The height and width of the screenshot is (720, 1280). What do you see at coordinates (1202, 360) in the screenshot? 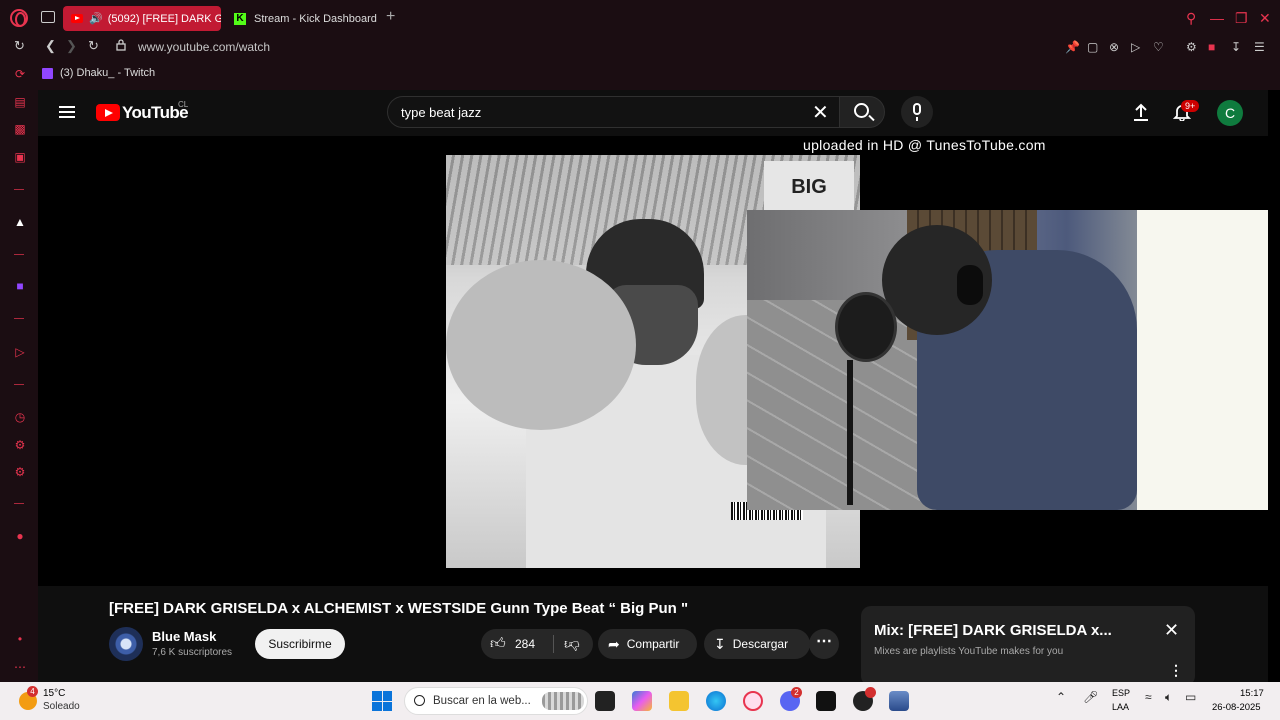
I see `webcam-window-light` at bounding box center [1202, 360].